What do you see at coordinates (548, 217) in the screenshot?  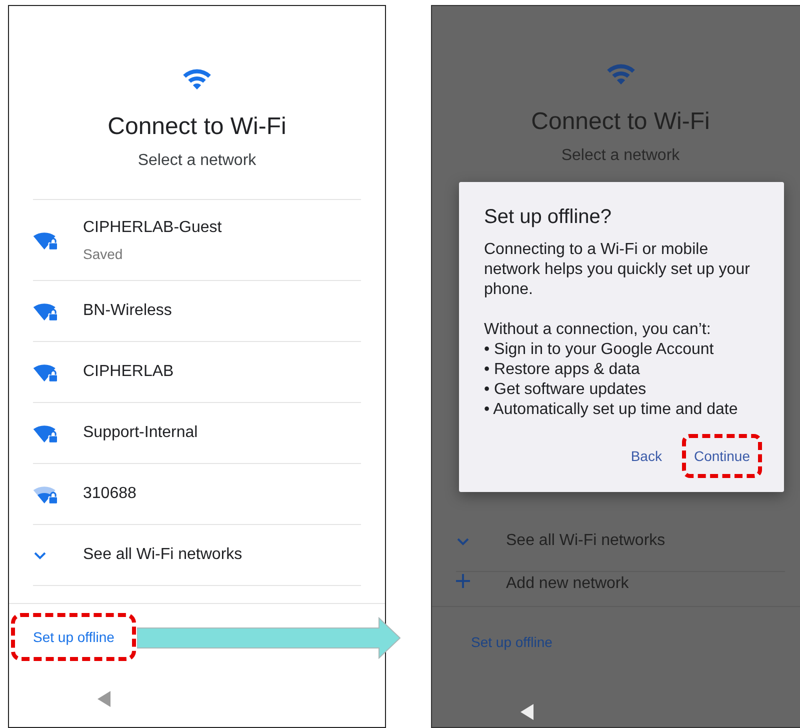 I see `dialog-title: Set up offline?` at bounding box center [548, 217].